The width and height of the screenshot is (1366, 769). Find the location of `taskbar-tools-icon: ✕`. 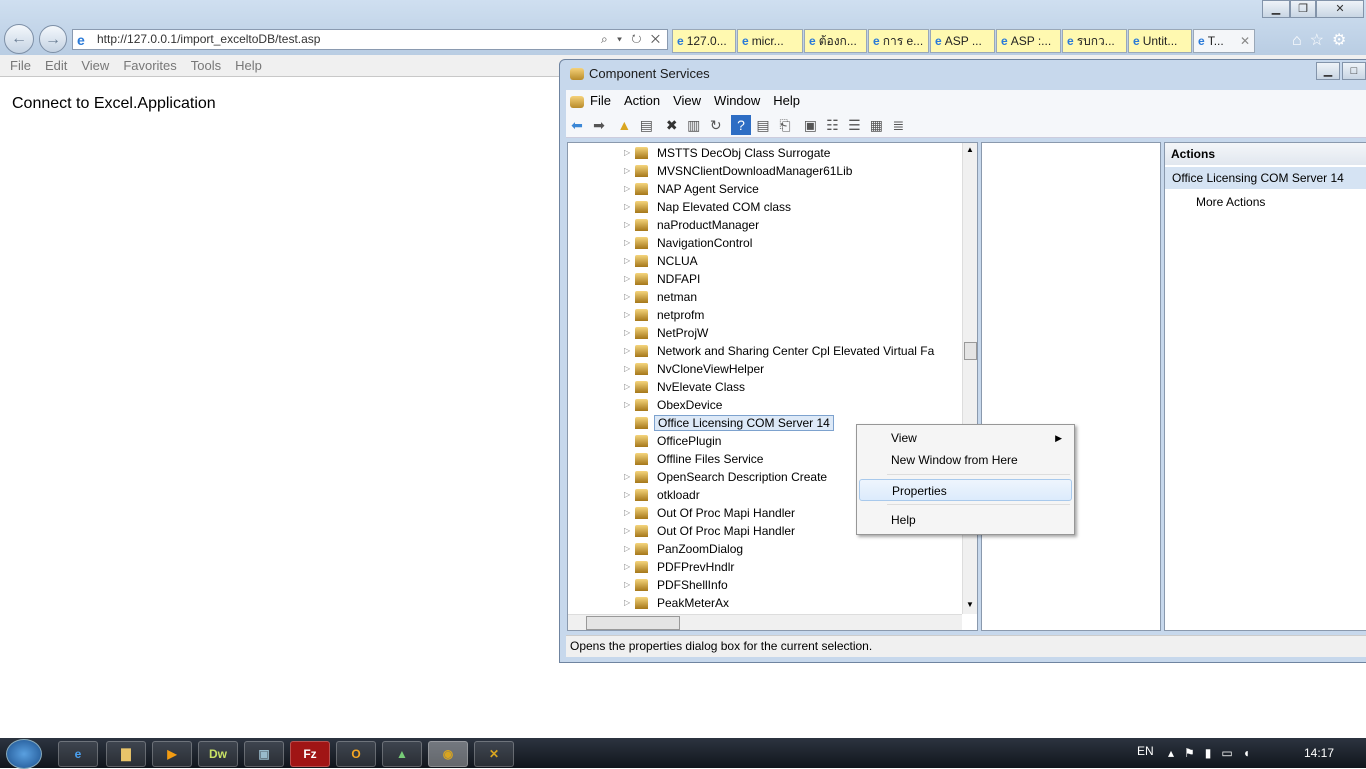

taskbar-tools-icon: ✕ is located at coordinates (494, 754).